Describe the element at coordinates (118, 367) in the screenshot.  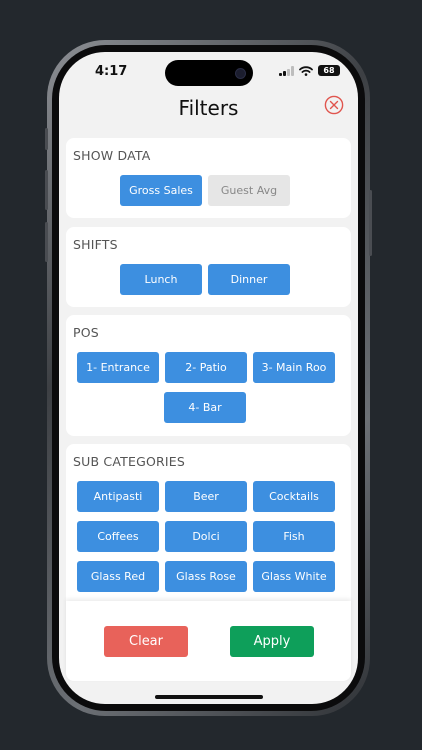
I see `pos-entrance-button: 1- Entrance` at that location.